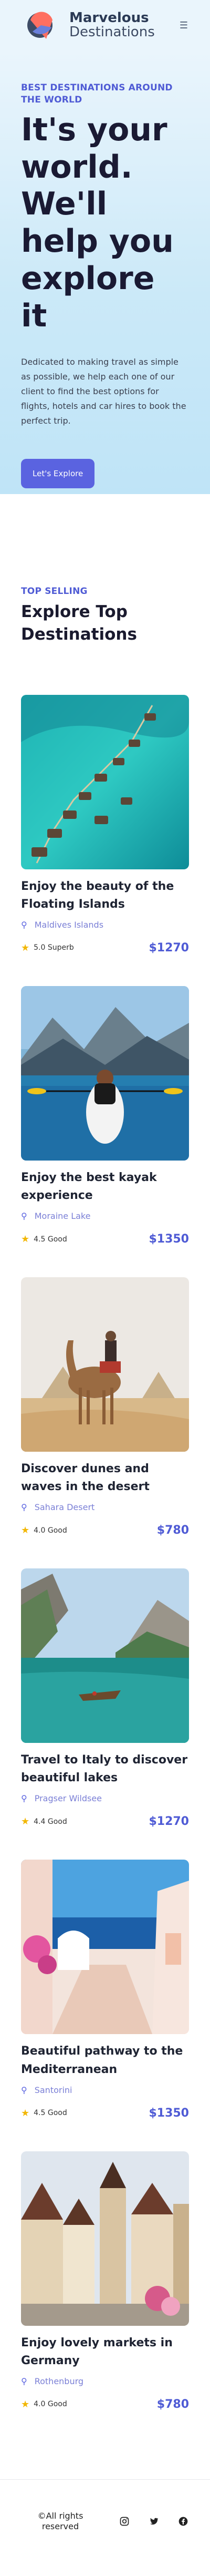  I want to click on copyright-text: ©All rights reserved, so click(60, 2521).